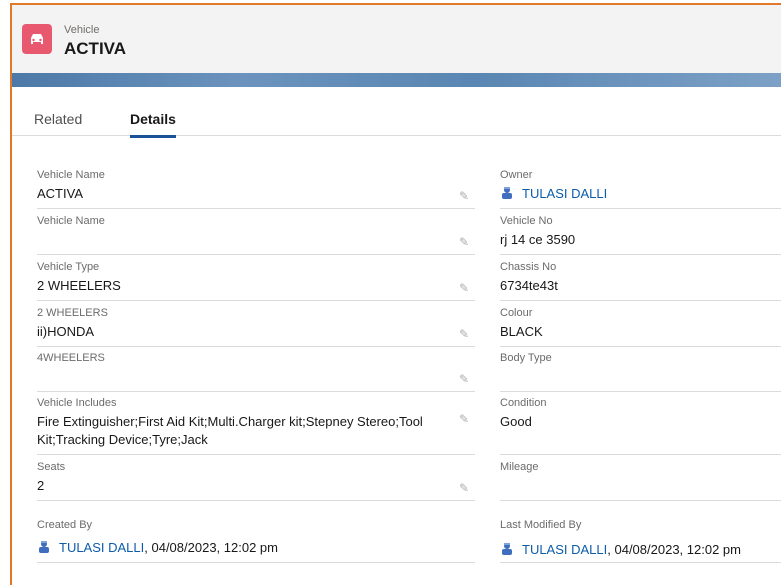 Image resolution: width=781 pixels, height=585 pixels. What do you see at coordinates (516, 421) in the screenshot?
I see `field-value: Good` at bounding box center [516, 421].